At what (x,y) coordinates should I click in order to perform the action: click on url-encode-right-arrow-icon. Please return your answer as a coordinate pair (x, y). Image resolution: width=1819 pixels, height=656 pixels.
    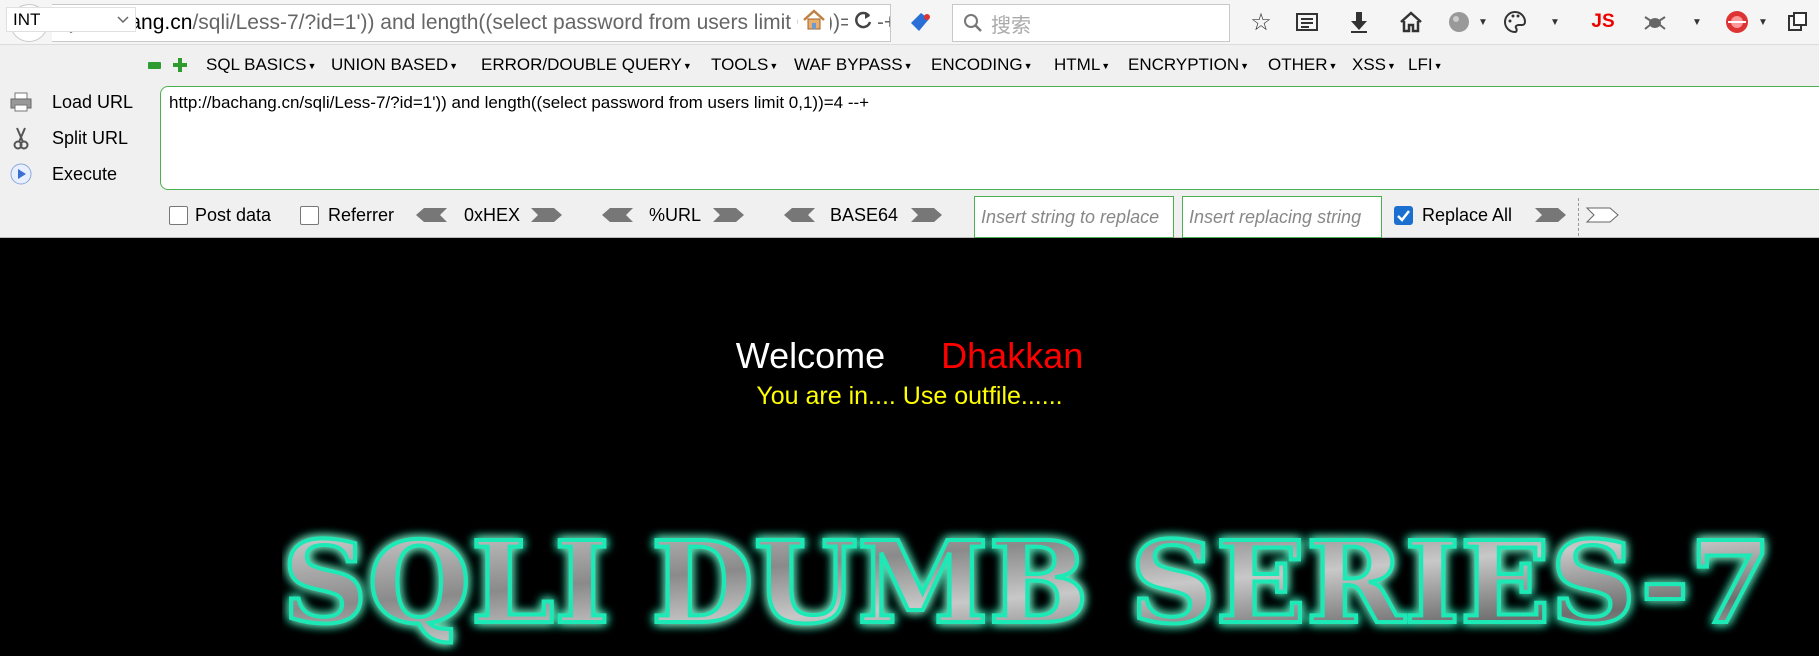
    Looking at the image, I should click on (729, 215).